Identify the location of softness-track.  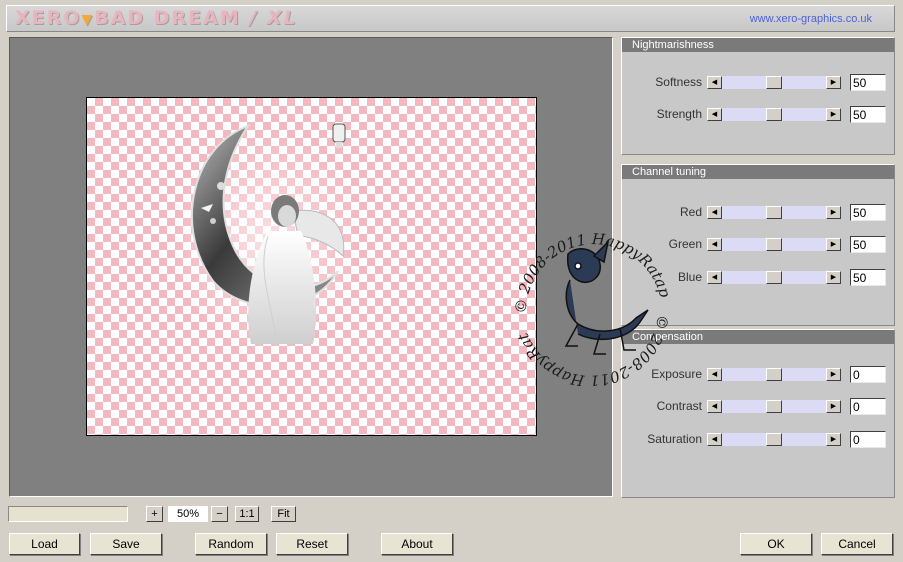
(774, 82).